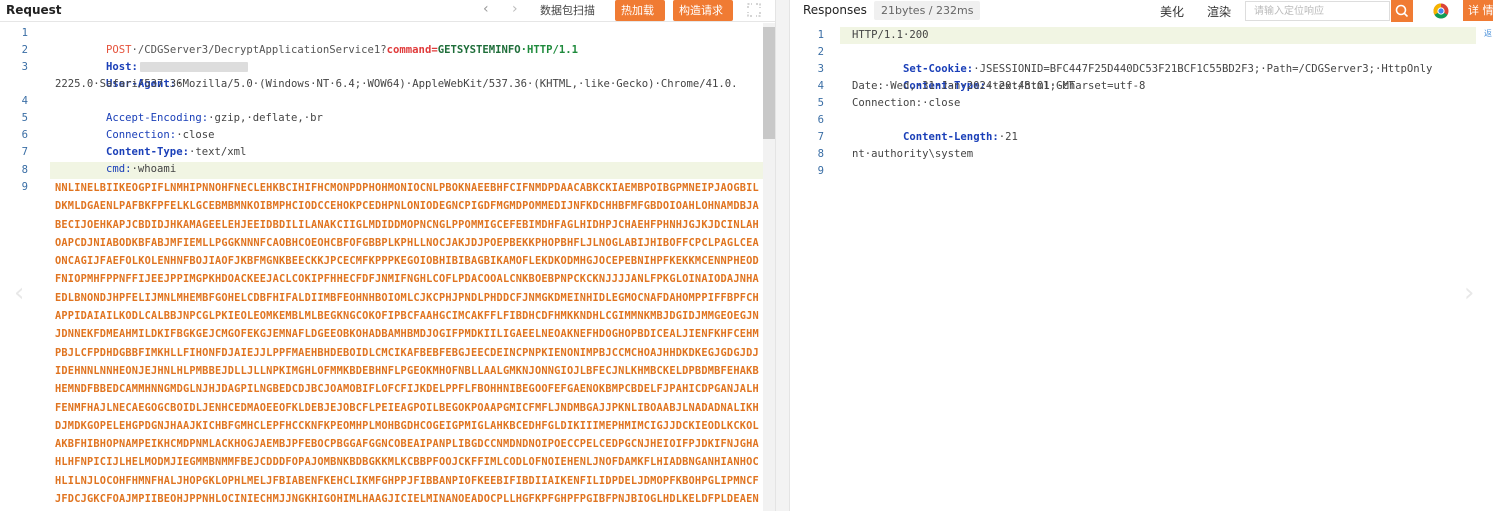 The height and width of the screenshot is (511, 1493). I want to click on query-param-name: command, so click(409, 50).